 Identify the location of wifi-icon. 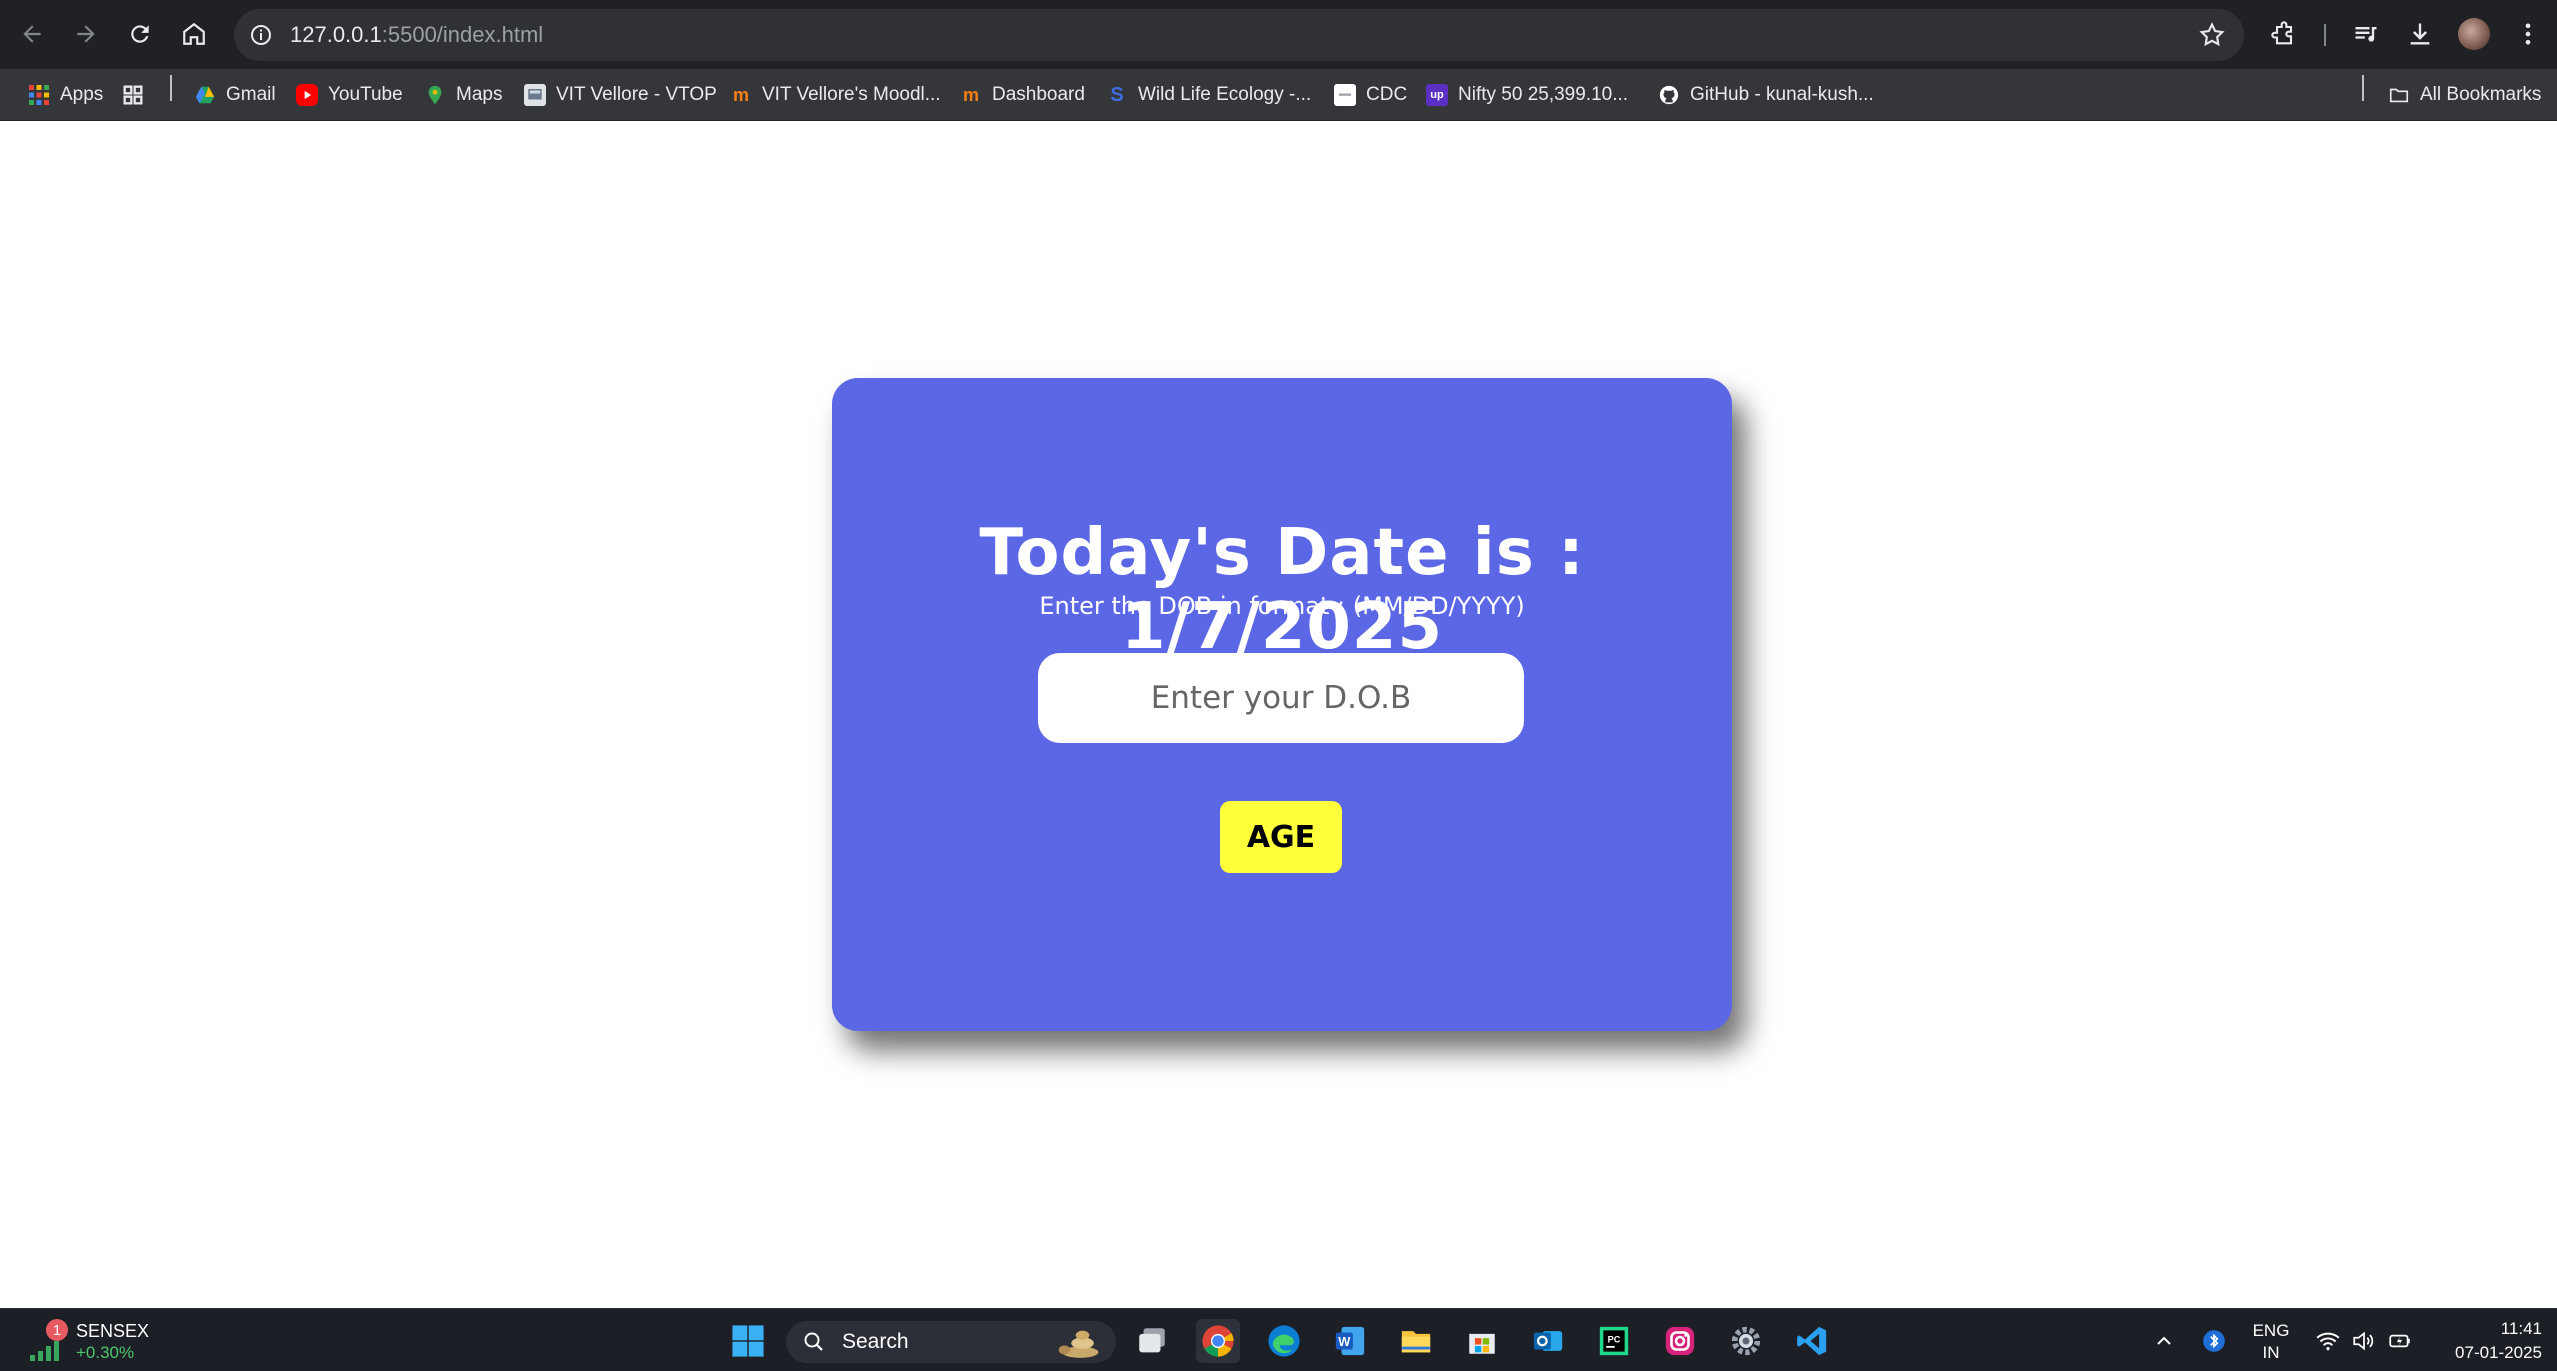
(2328, 1341).